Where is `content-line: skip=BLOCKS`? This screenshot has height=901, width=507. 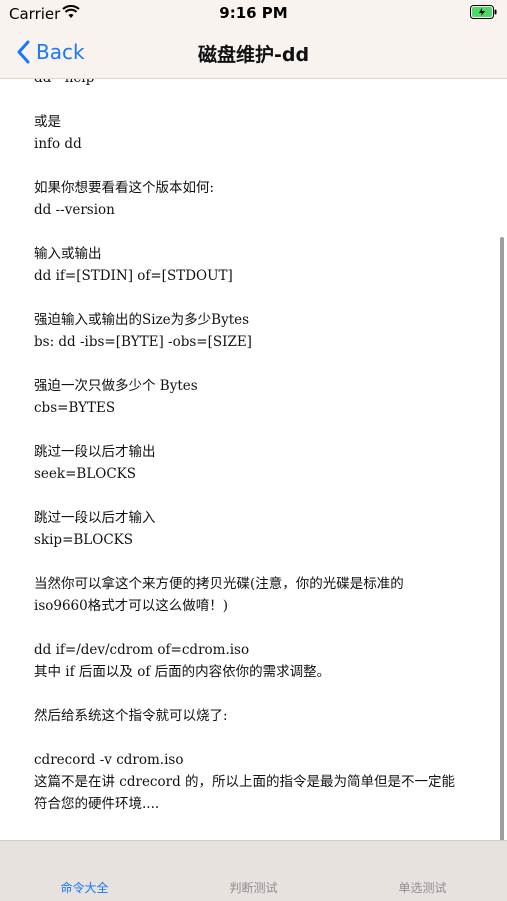
content-line: skip=BLOCKS is located at coordinates (83, 540).